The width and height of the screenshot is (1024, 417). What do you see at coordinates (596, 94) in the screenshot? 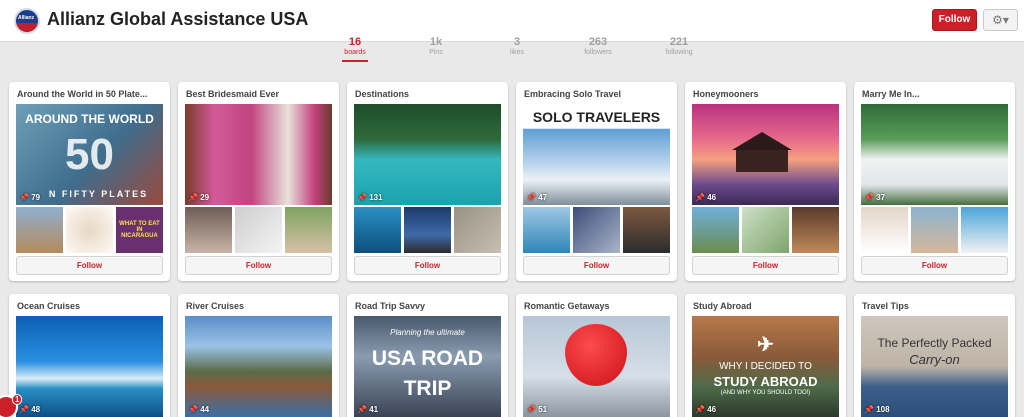
I see `board-title: Embracing Solo Travel` at bounding box center [596, 94].